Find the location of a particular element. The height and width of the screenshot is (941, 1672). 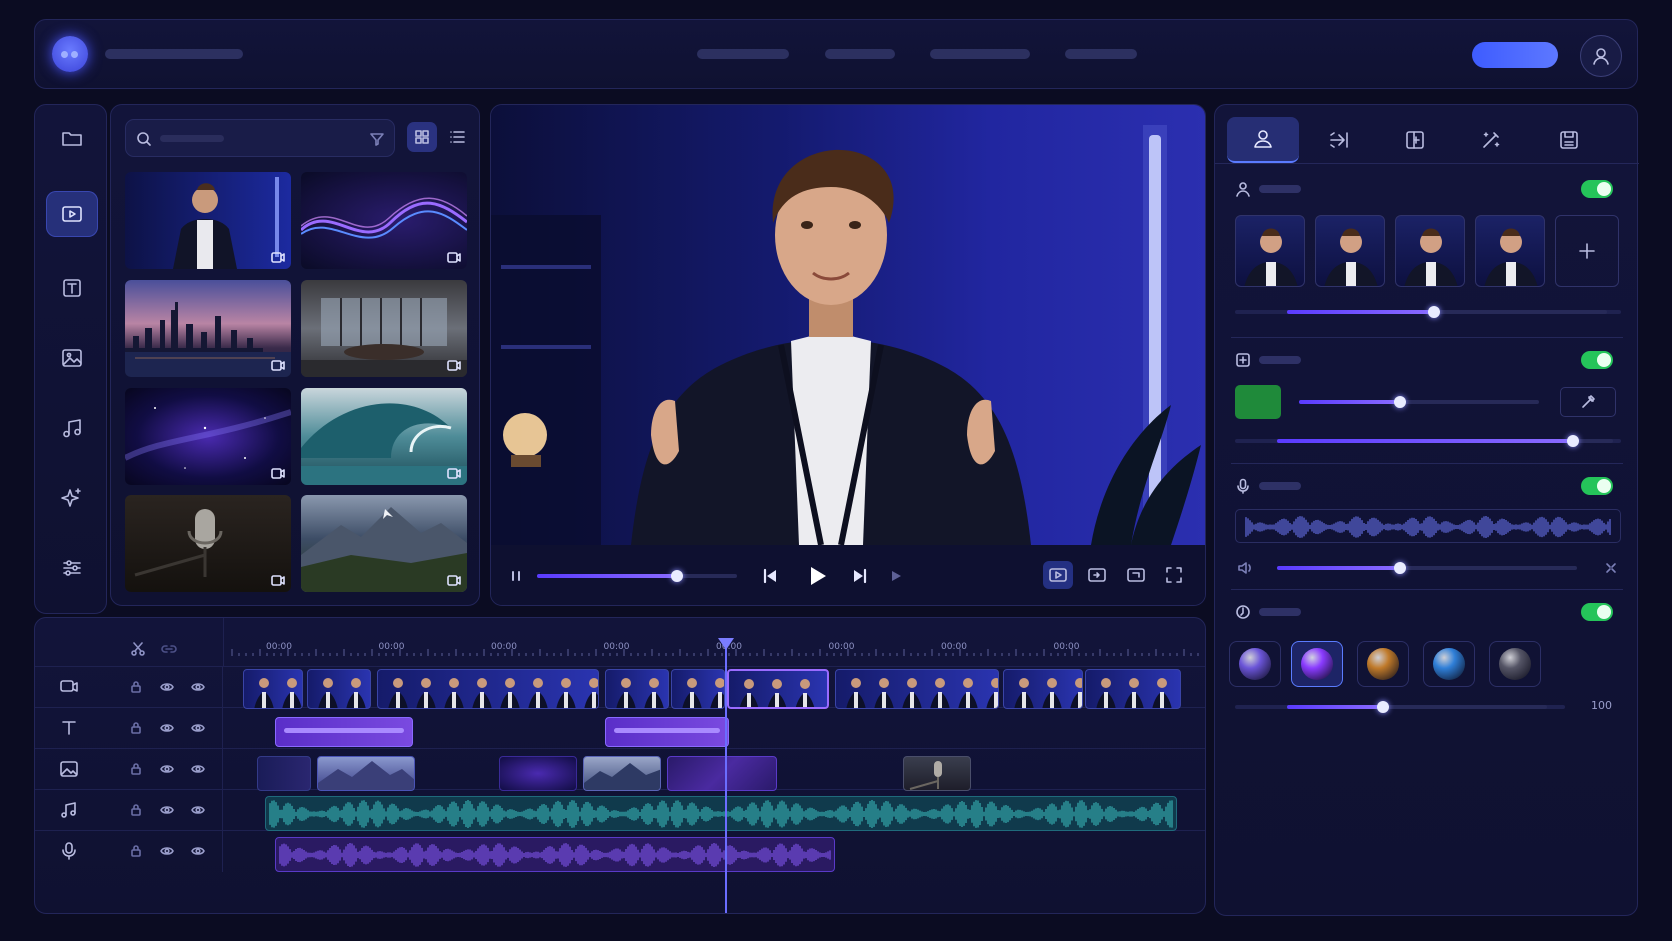

tab-magic is located at coordinates (1491, 140).